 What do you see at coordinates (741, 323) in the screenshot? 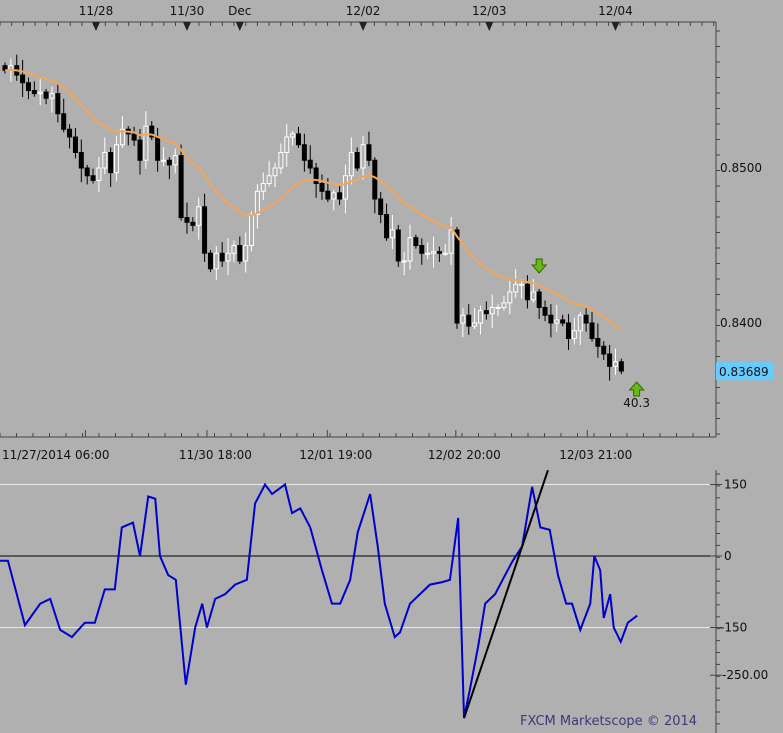
I see `price-tick-label: 0.8400` at bounding box center [741, 323].